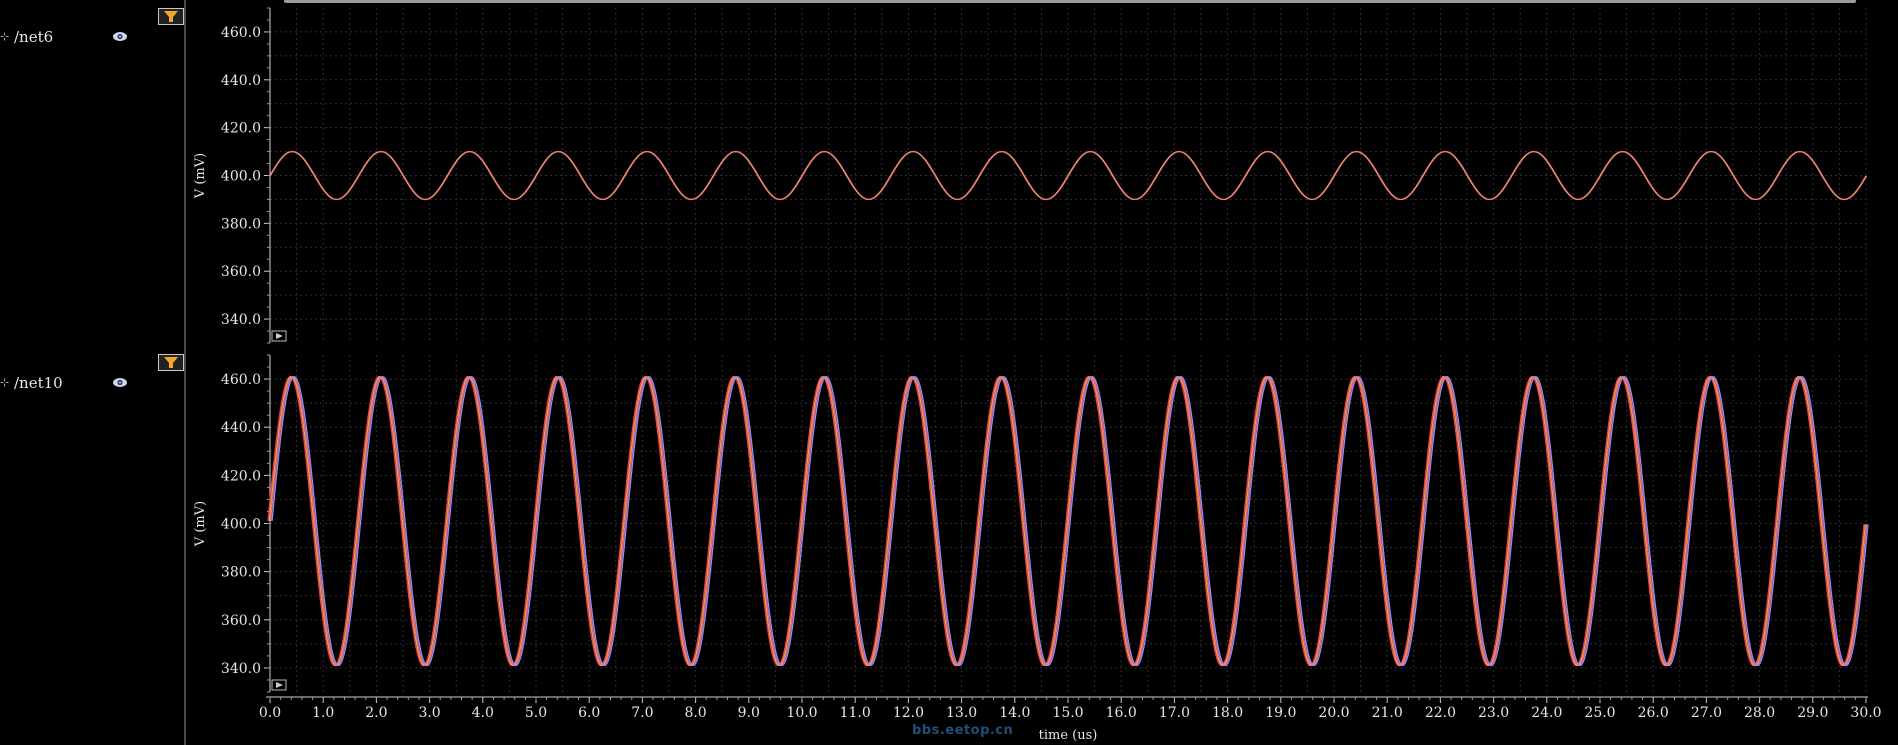 This screenshot has width=1898, height=745. Describe the element at coordinates (1546, 713) in the screenshot. I see `x-tick-label: 24.0` at that location.